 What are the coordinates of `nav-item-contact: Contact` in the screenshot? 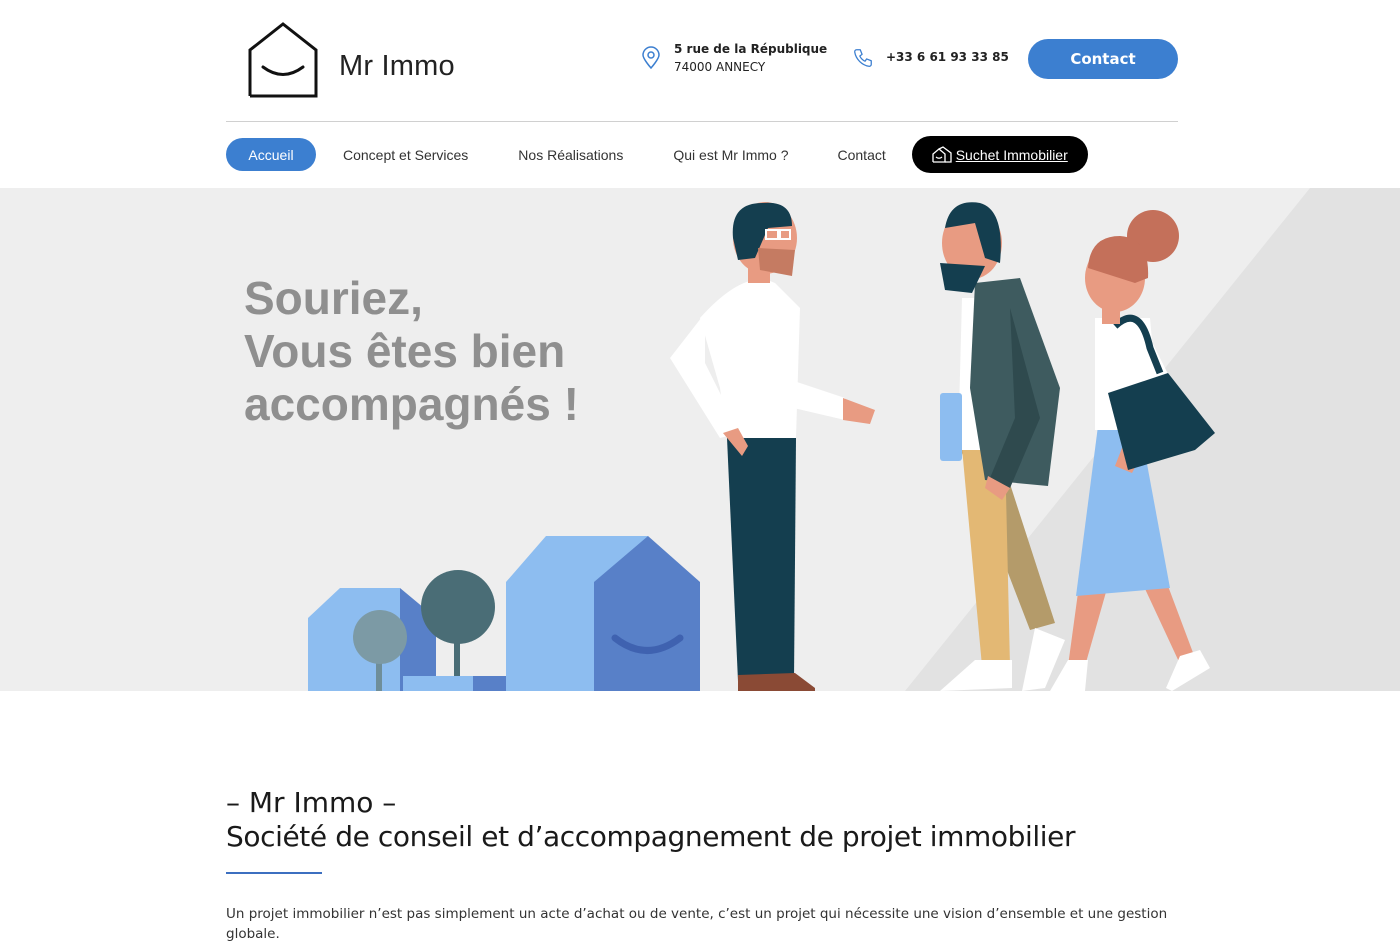 It's located at (862, 154).